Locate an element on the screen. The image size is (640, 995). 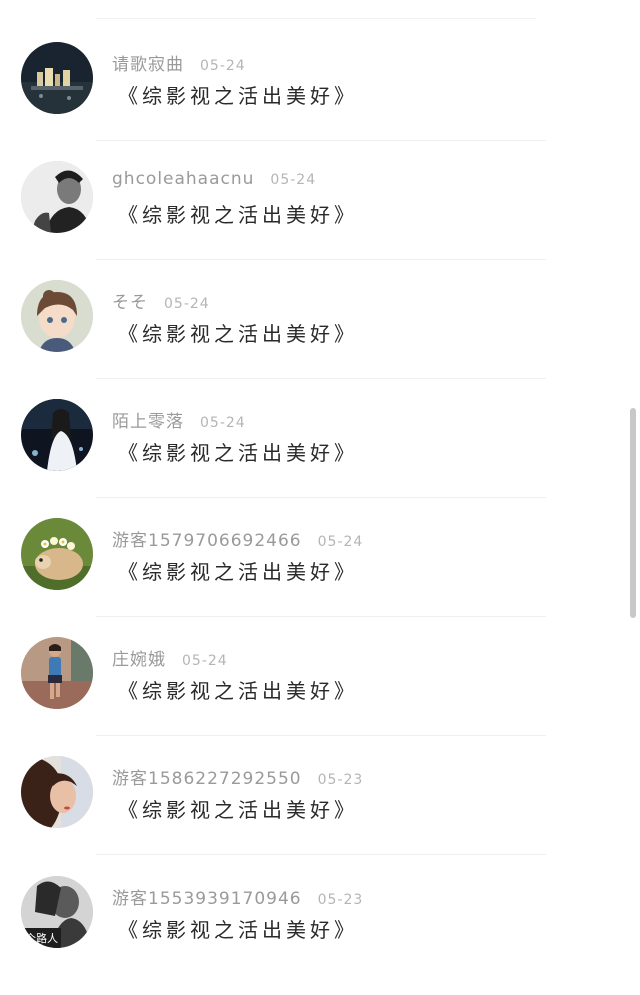
username: 游客1586227292550 is located at coordinates (207, 776).